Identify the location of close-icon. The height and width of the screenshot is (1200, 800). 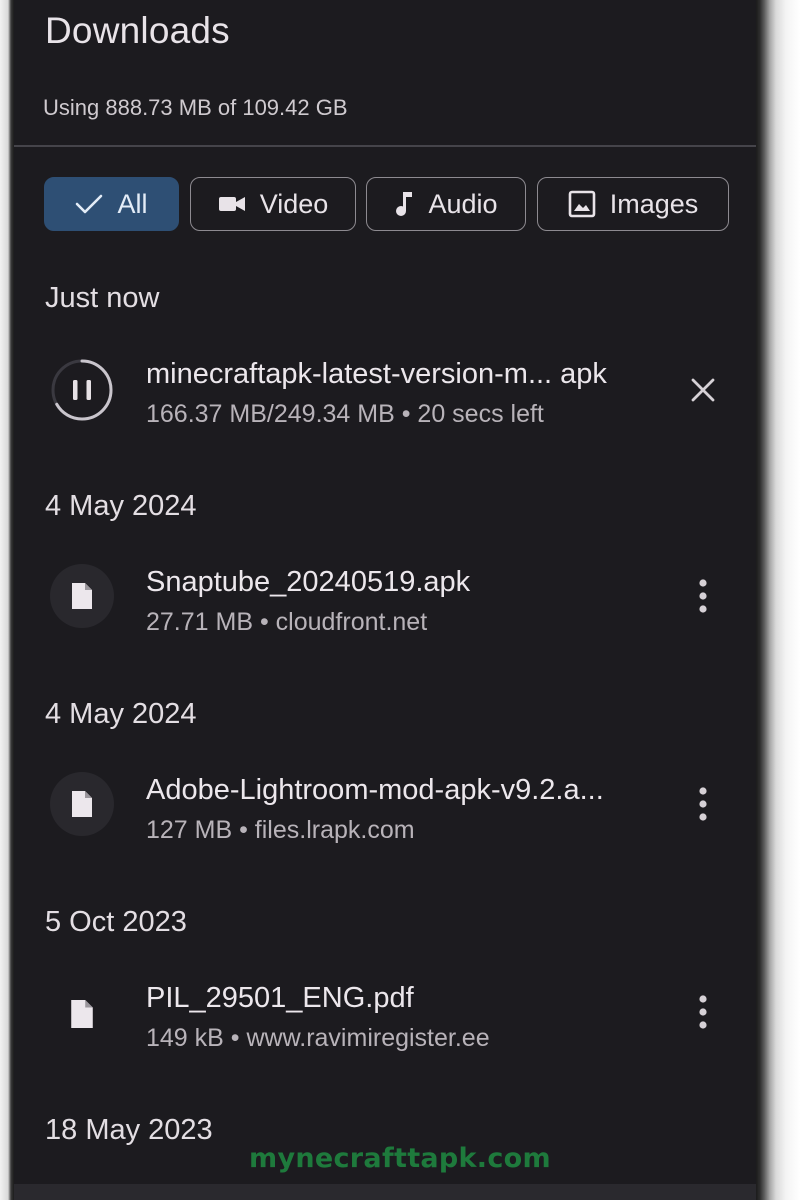
(703, 390).